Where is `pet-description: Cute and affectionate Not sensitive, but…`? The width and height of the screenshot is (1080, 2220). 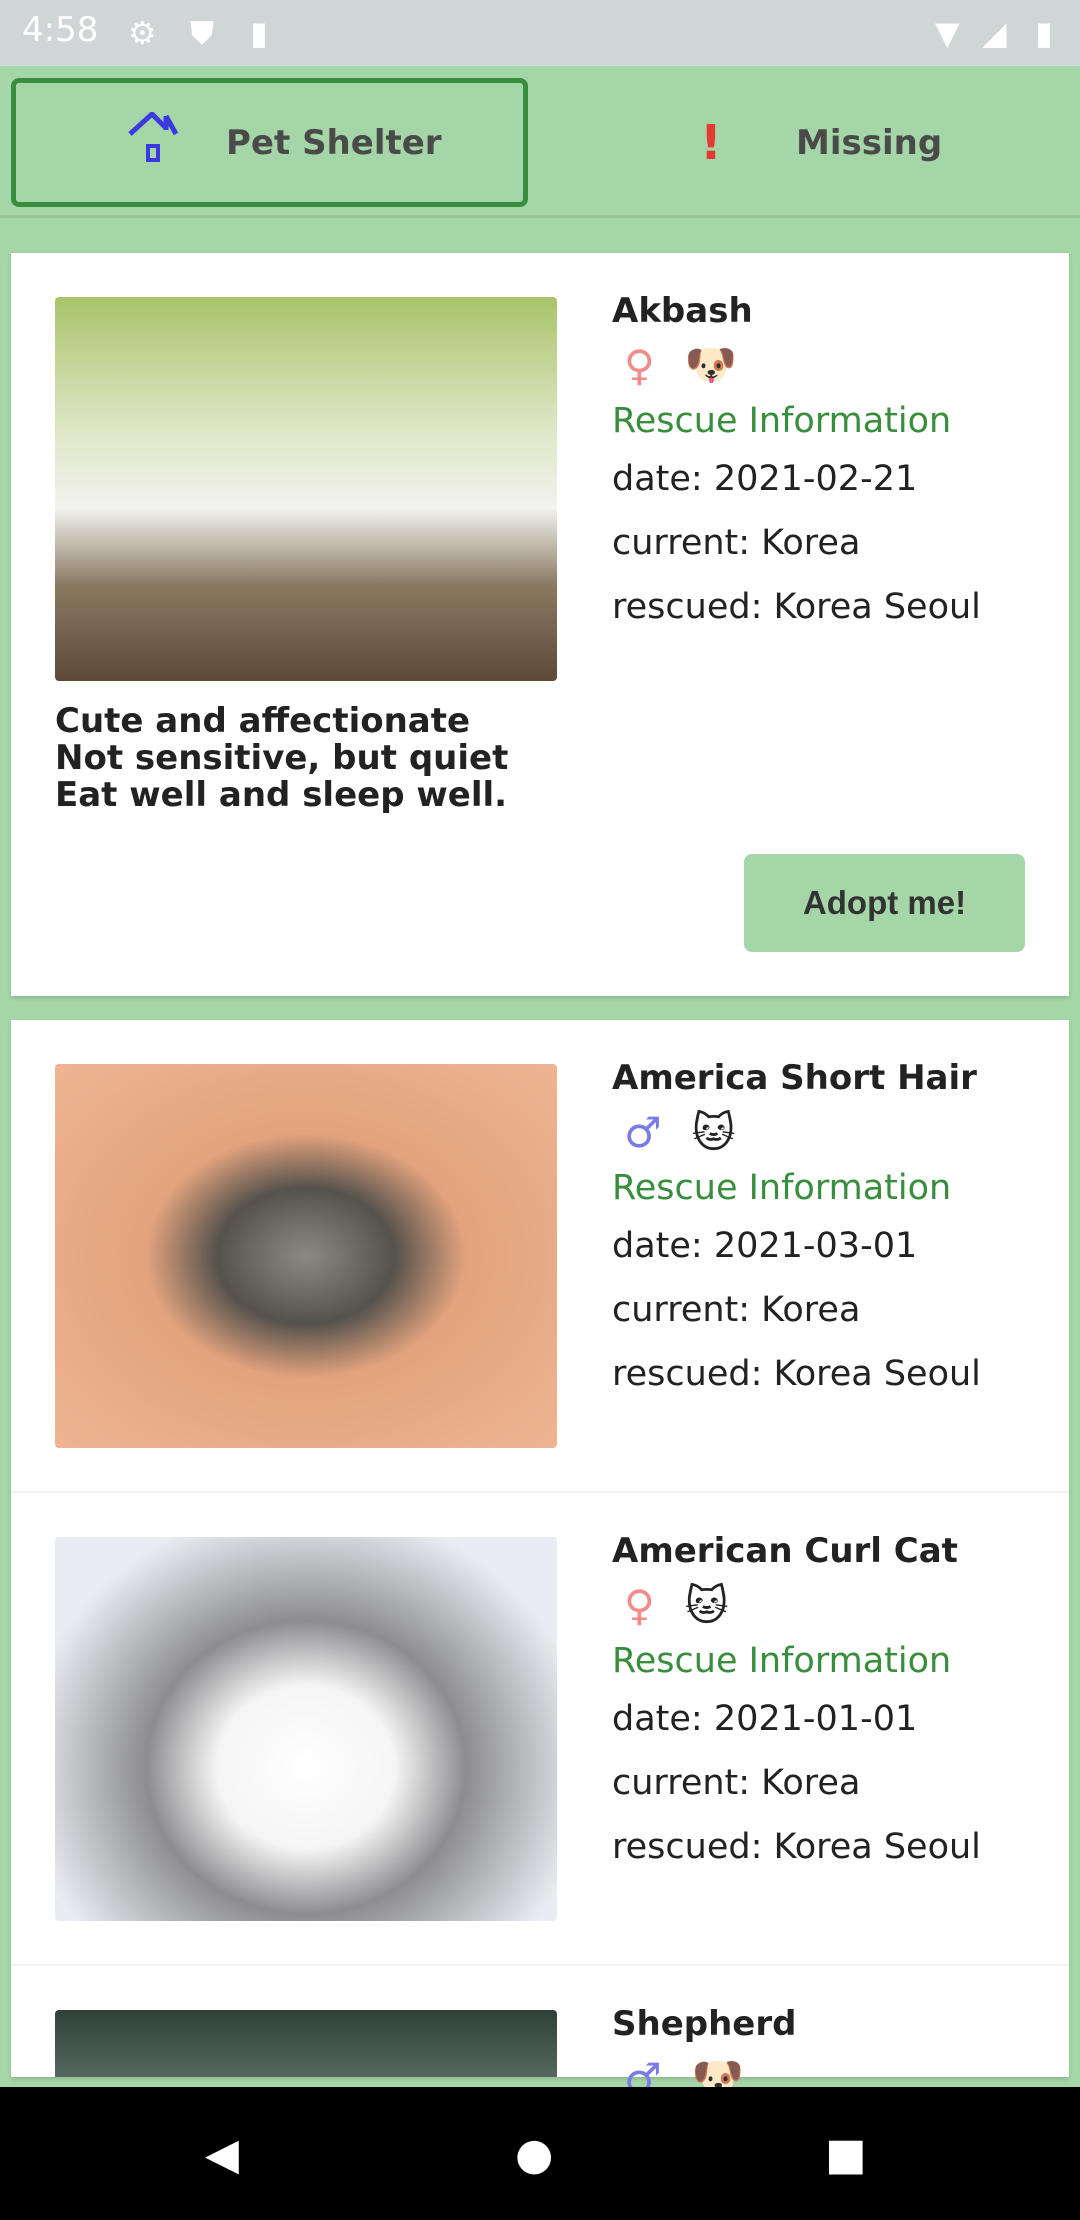 pet-description: Cute and affectionate Not sensitive, but… is located at coordinates (281, 758).